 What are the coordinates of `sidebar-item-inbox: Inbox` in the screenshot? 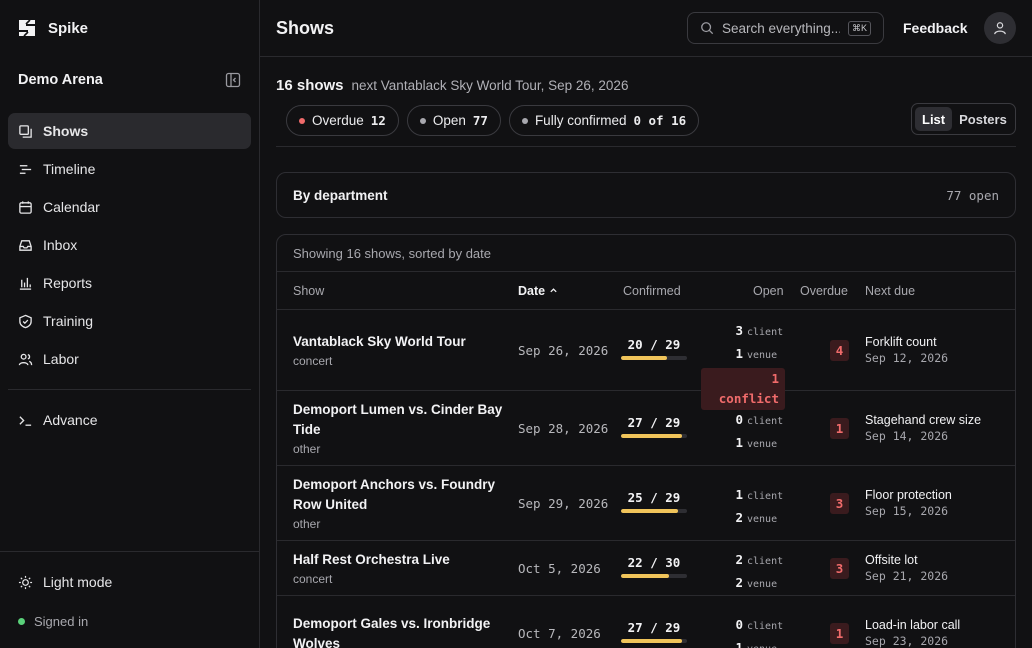 It's located at (129, 245).